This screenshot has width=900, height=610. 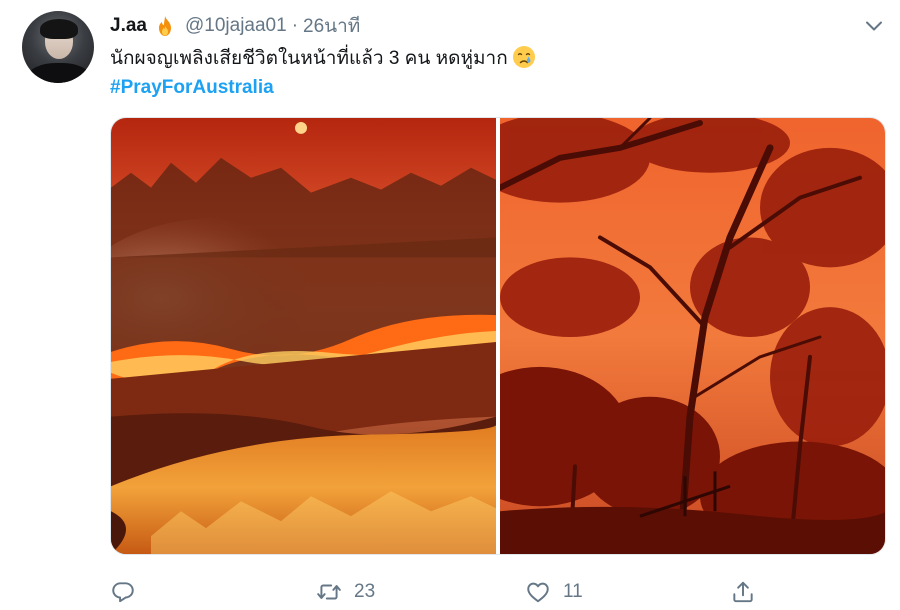 I want to click on heart-icon, so click(x=538, y=592).